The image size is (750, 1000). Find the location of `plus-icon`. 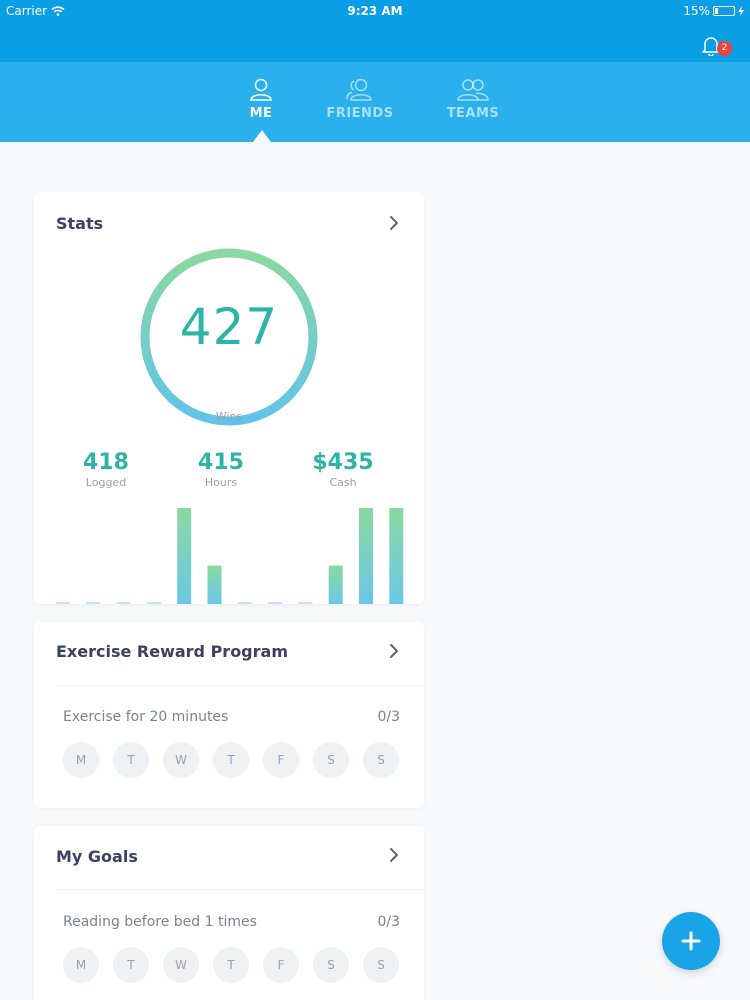

plus-icon is located at coordinates (691, 941).